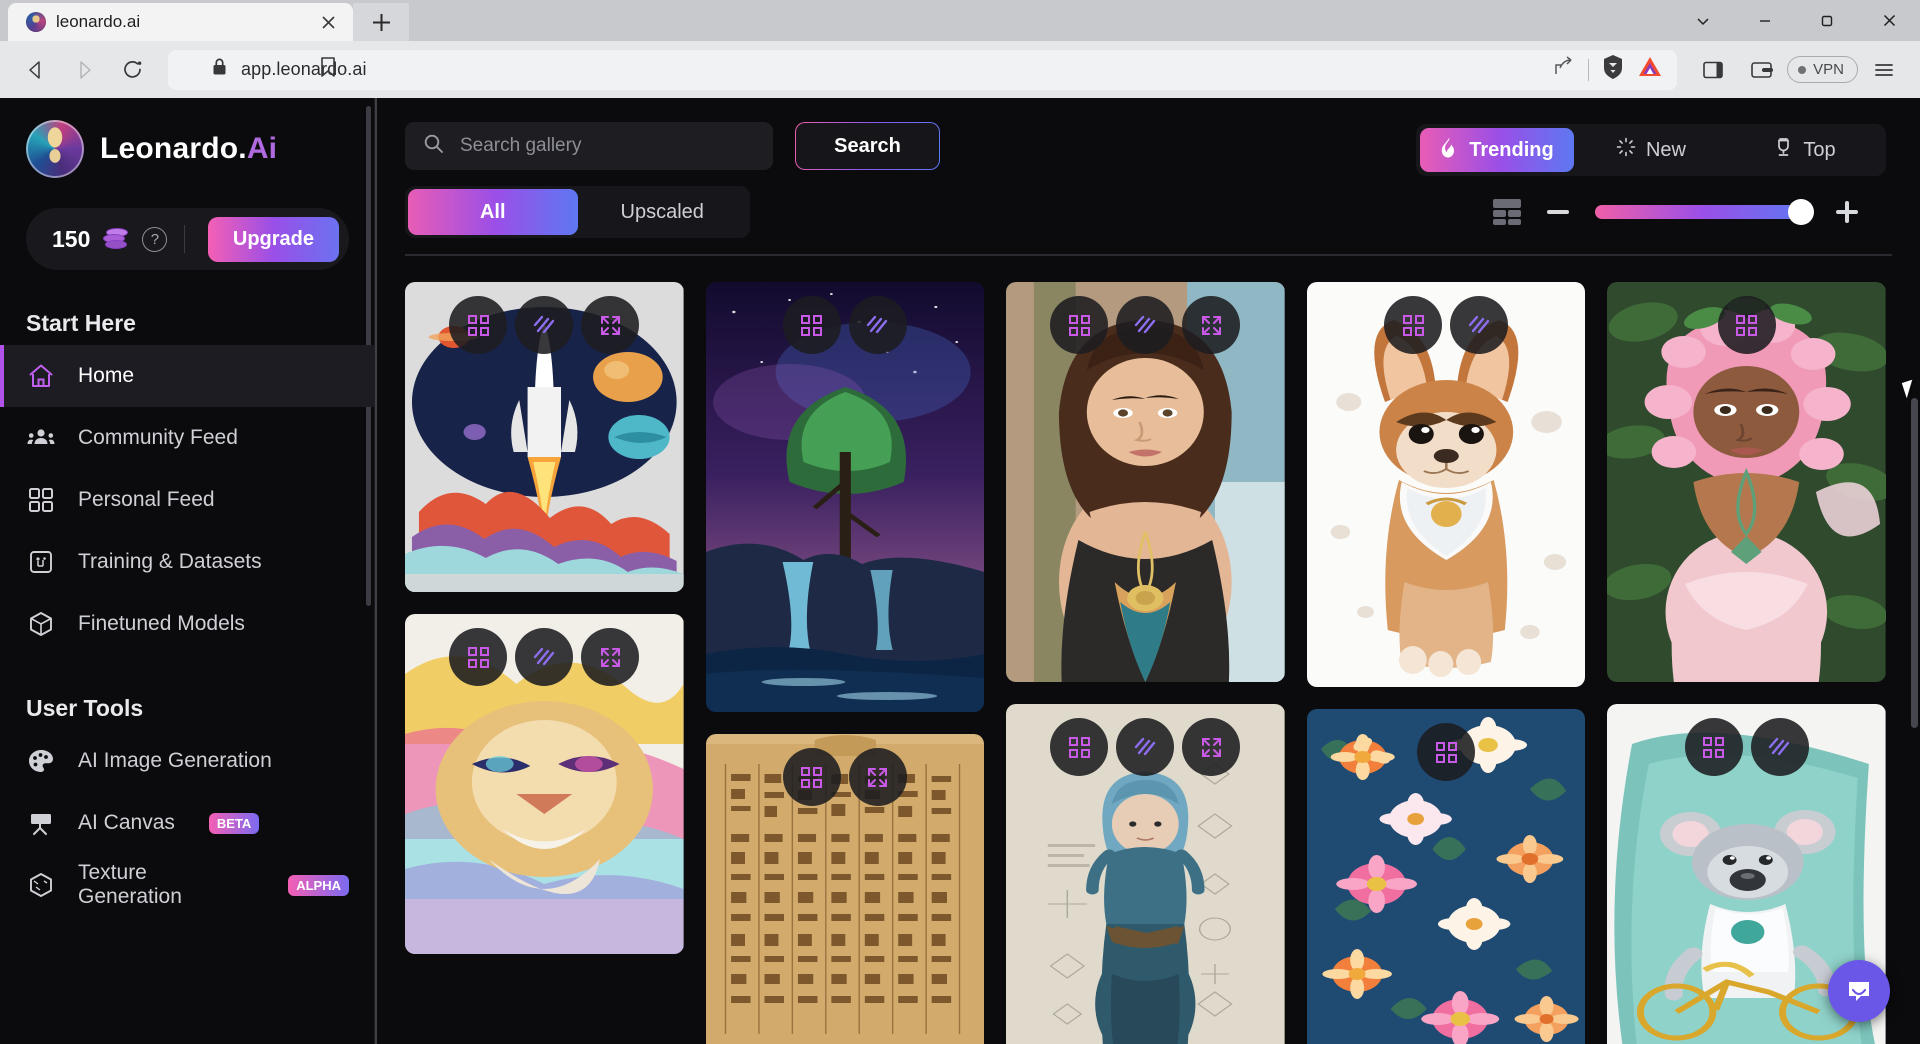 This screenshot has height=1044, width=1920. Describe the element at coordinates (187, 823) in the screenshot. I see `sidebar-item-ai-canvas: AI Canvas BETA` at that location.